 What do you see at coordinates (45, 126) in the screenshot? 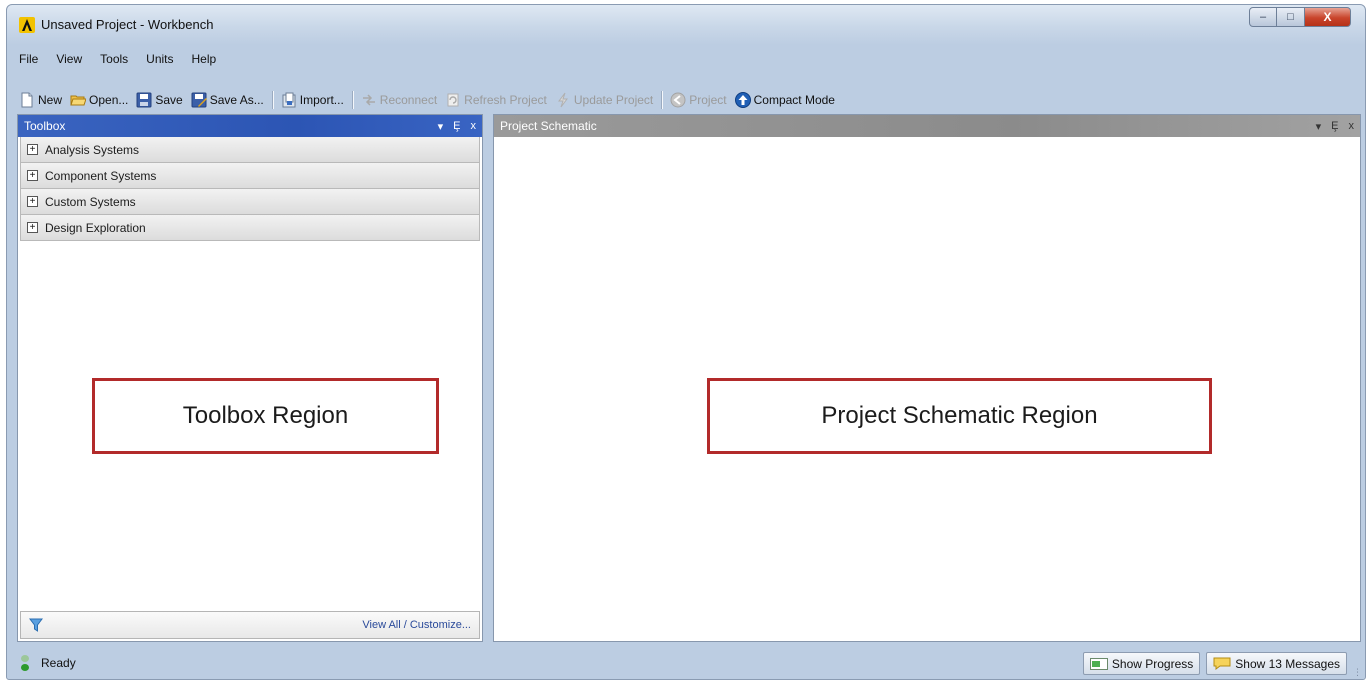
I see `toolbox-title: Toolbox` at bounding box center [45, 126].